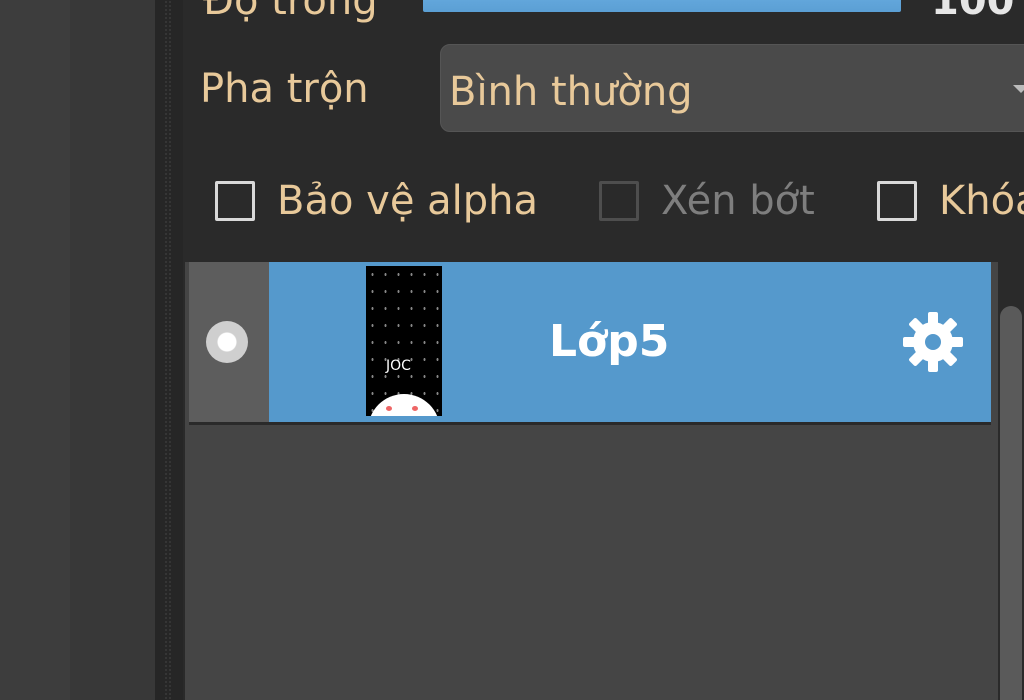 The width and height of the screenshot is (1024, 700). What do you see at coordinates (1018, 89) in the screenshot?
I see `chevron-down-icon` at bounding box center [1018, 89].